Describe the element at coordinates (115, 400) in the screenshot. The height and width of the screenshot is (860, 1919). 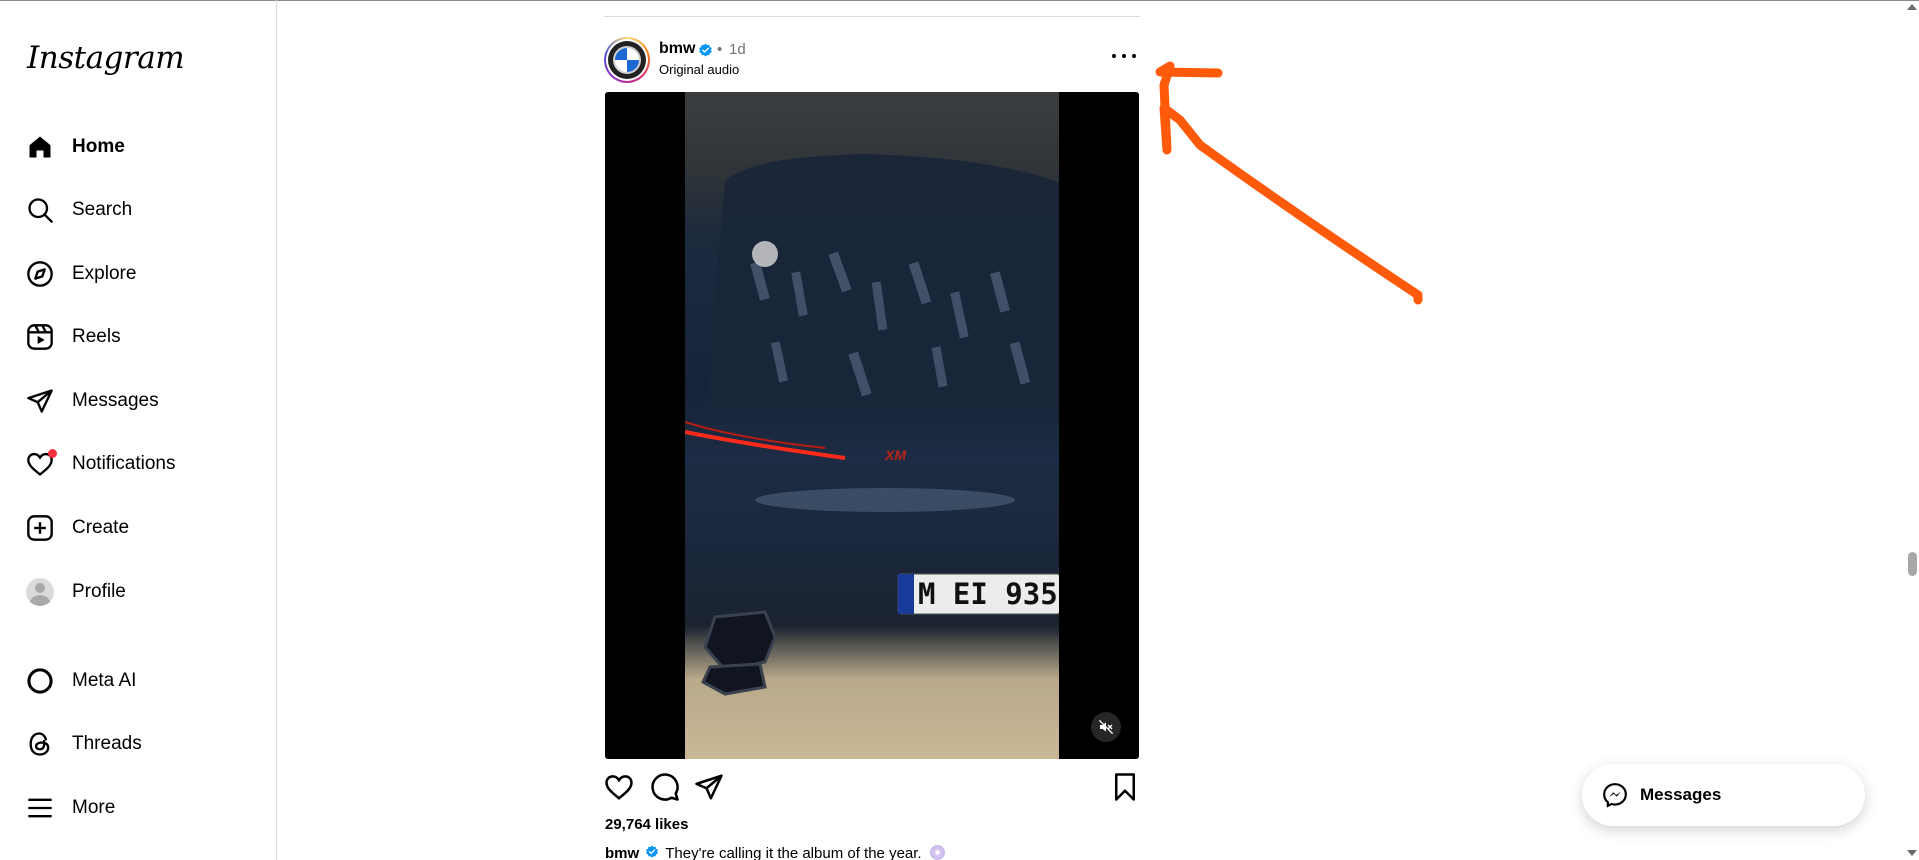
I see `sidebar-item-label: Messages` at that location.